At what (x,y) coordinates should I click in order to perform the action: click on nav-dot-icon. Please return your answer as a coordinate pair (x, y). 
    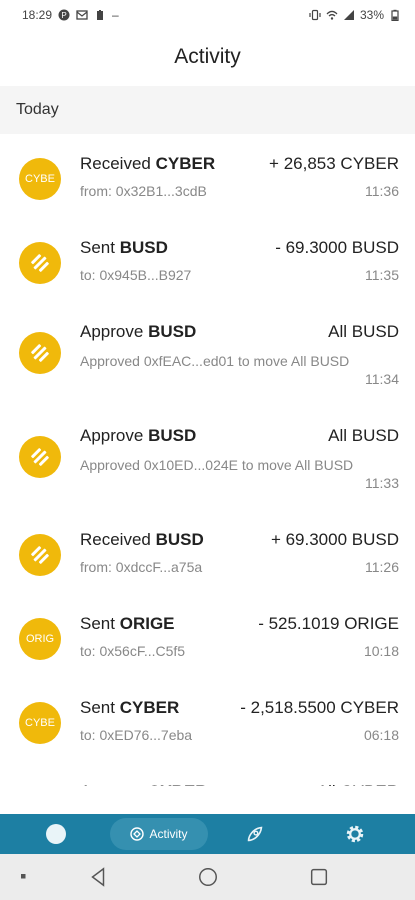
    Looking at the image, I should click on (24, 877).